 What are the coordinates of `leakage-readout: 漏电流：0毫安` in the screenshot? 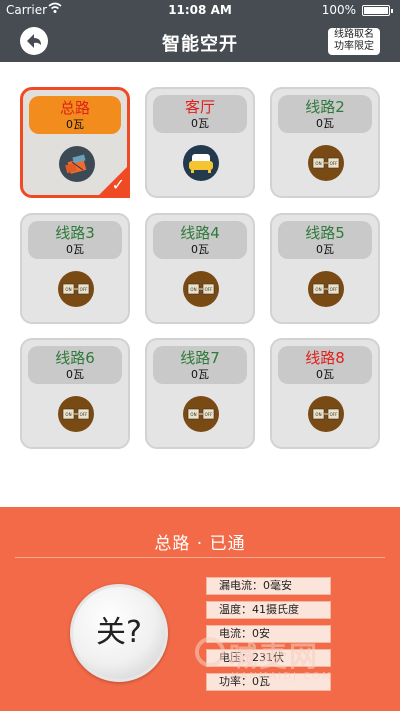 It's located at (268, 586).